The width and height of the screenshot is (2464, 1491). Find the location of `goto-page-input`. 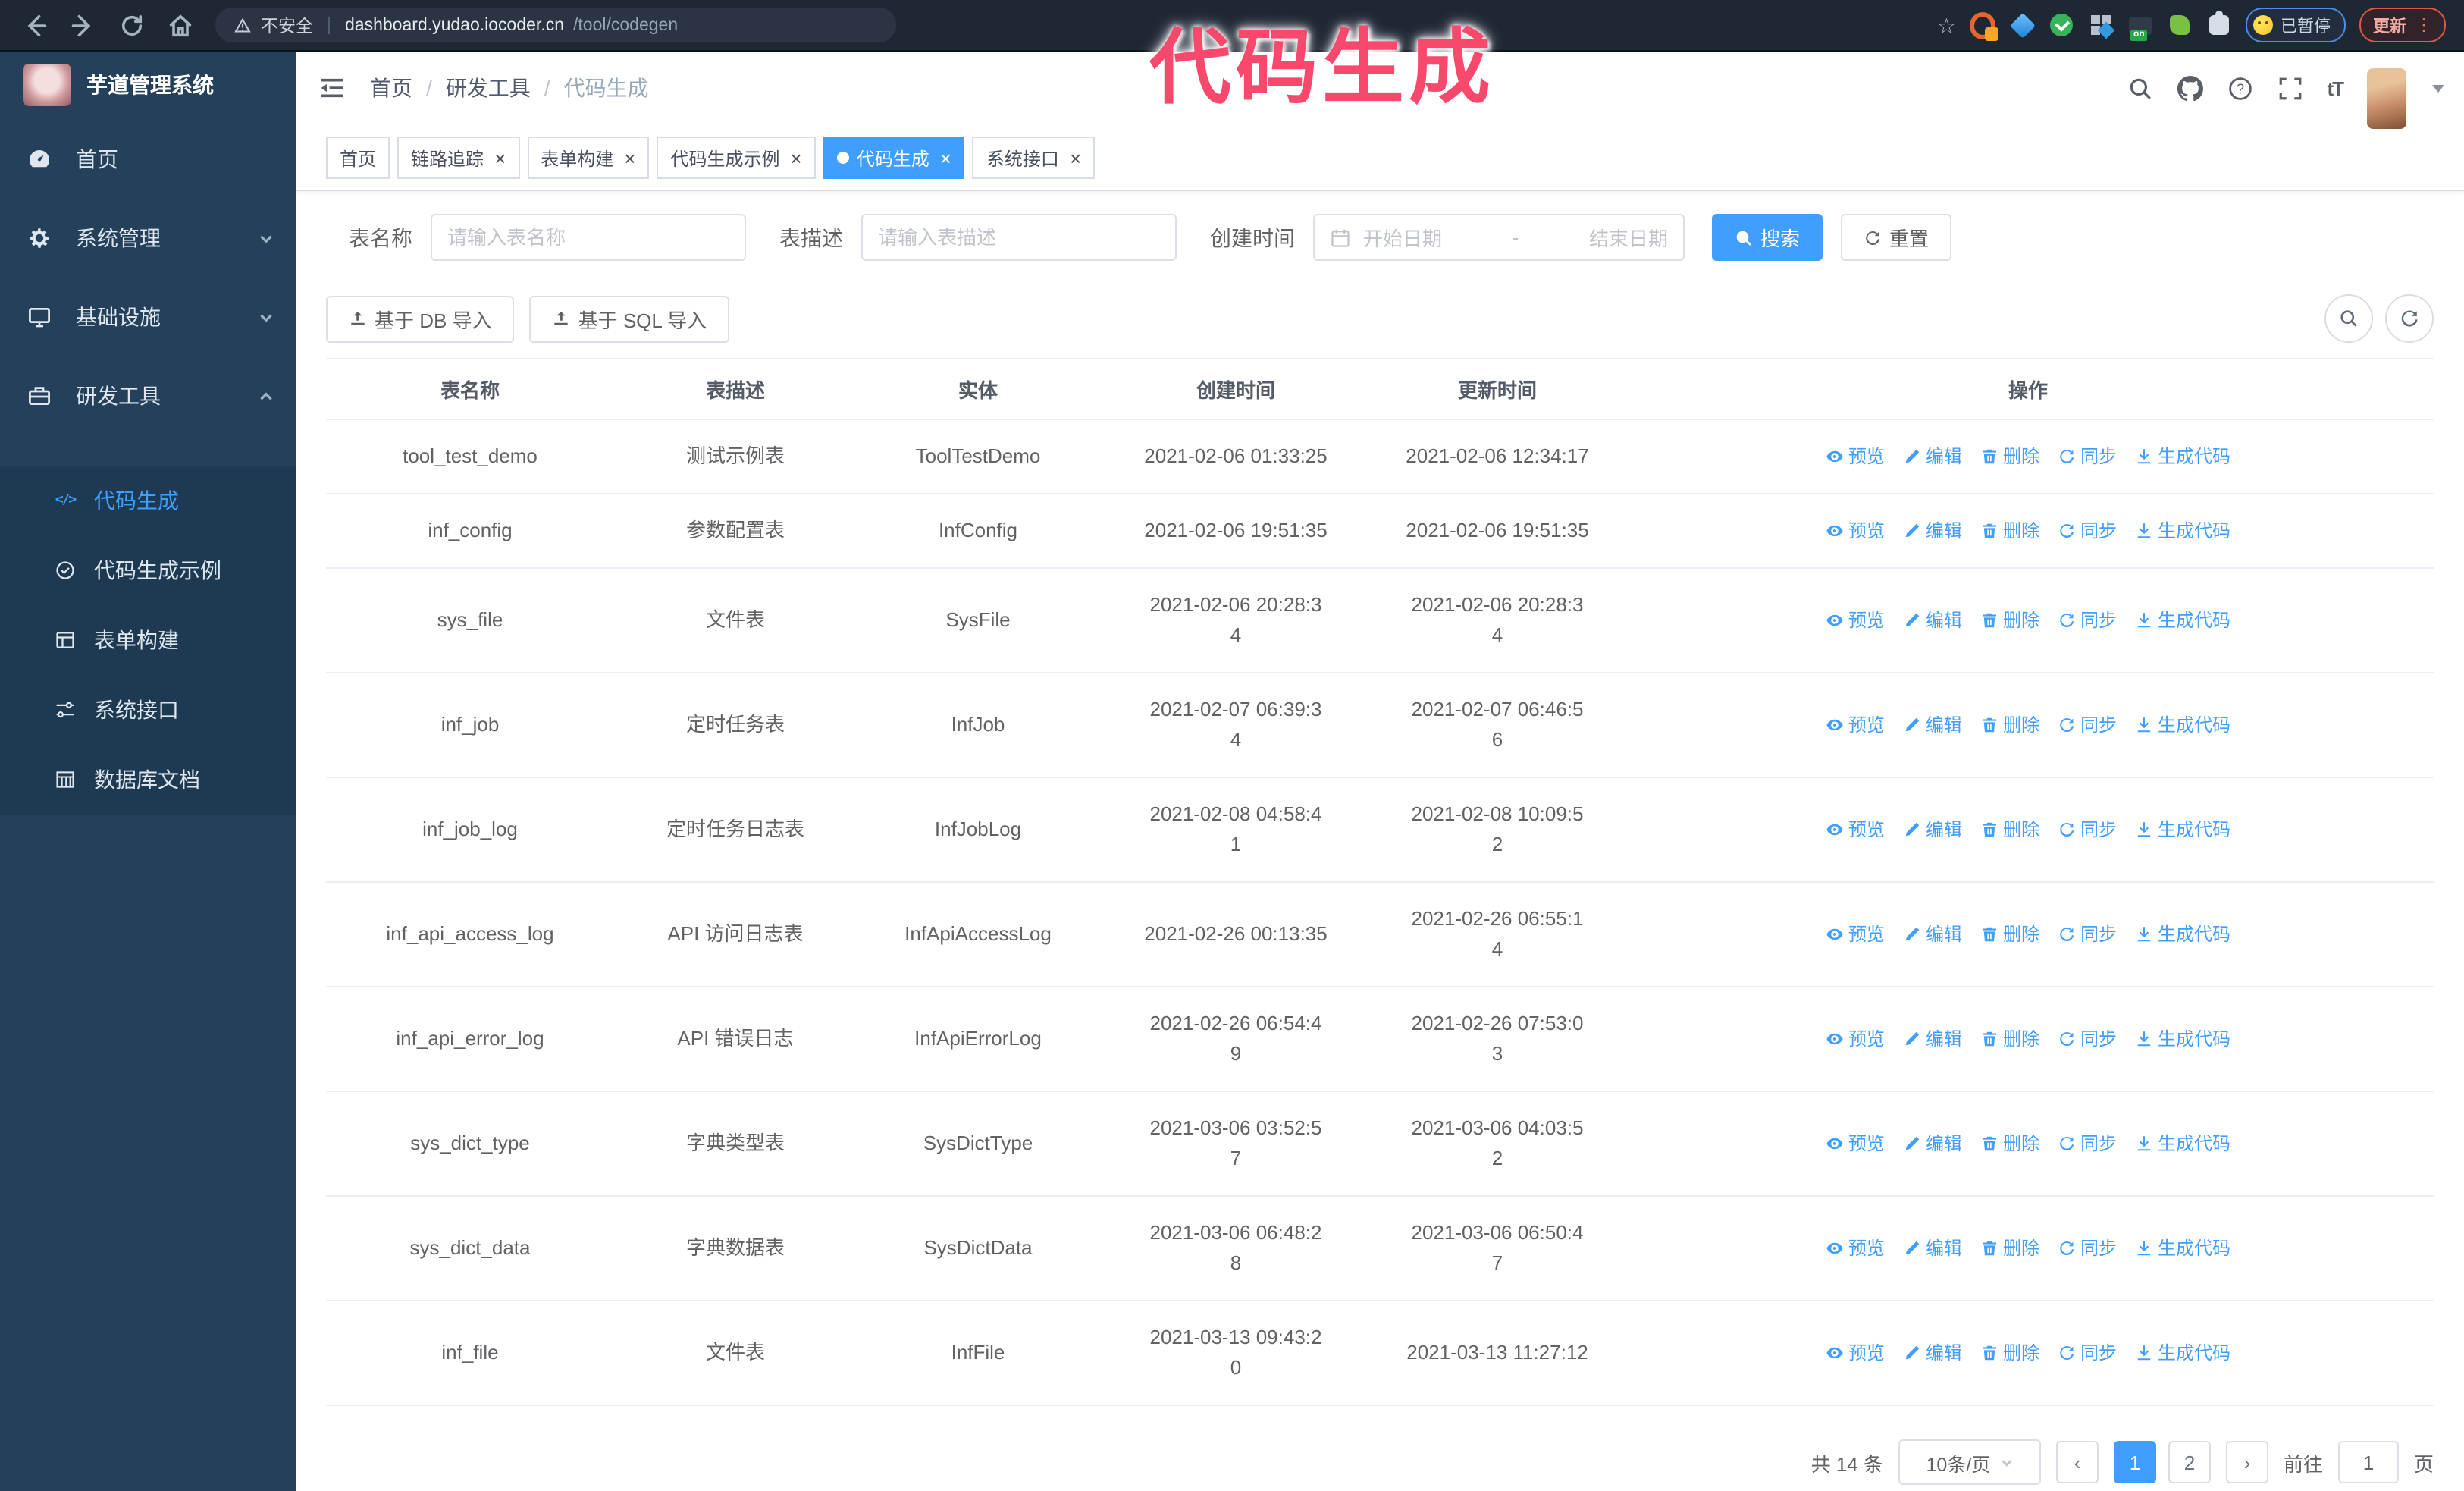

goto-page-input is located at coordinates (2368, 1462).